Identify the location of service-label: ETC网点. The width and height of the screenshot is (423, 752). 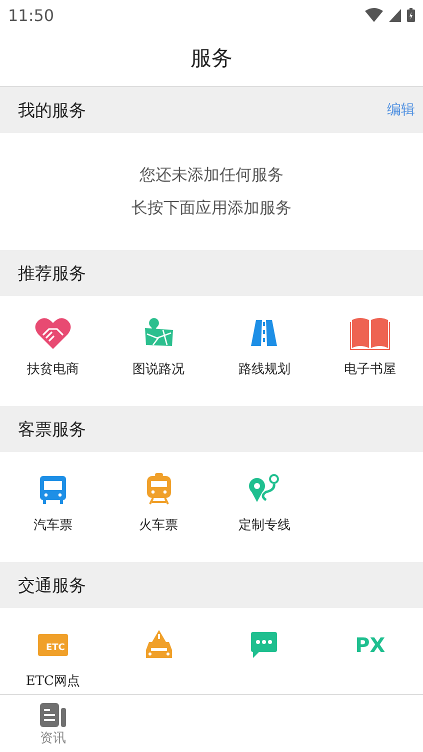
(53, 681).